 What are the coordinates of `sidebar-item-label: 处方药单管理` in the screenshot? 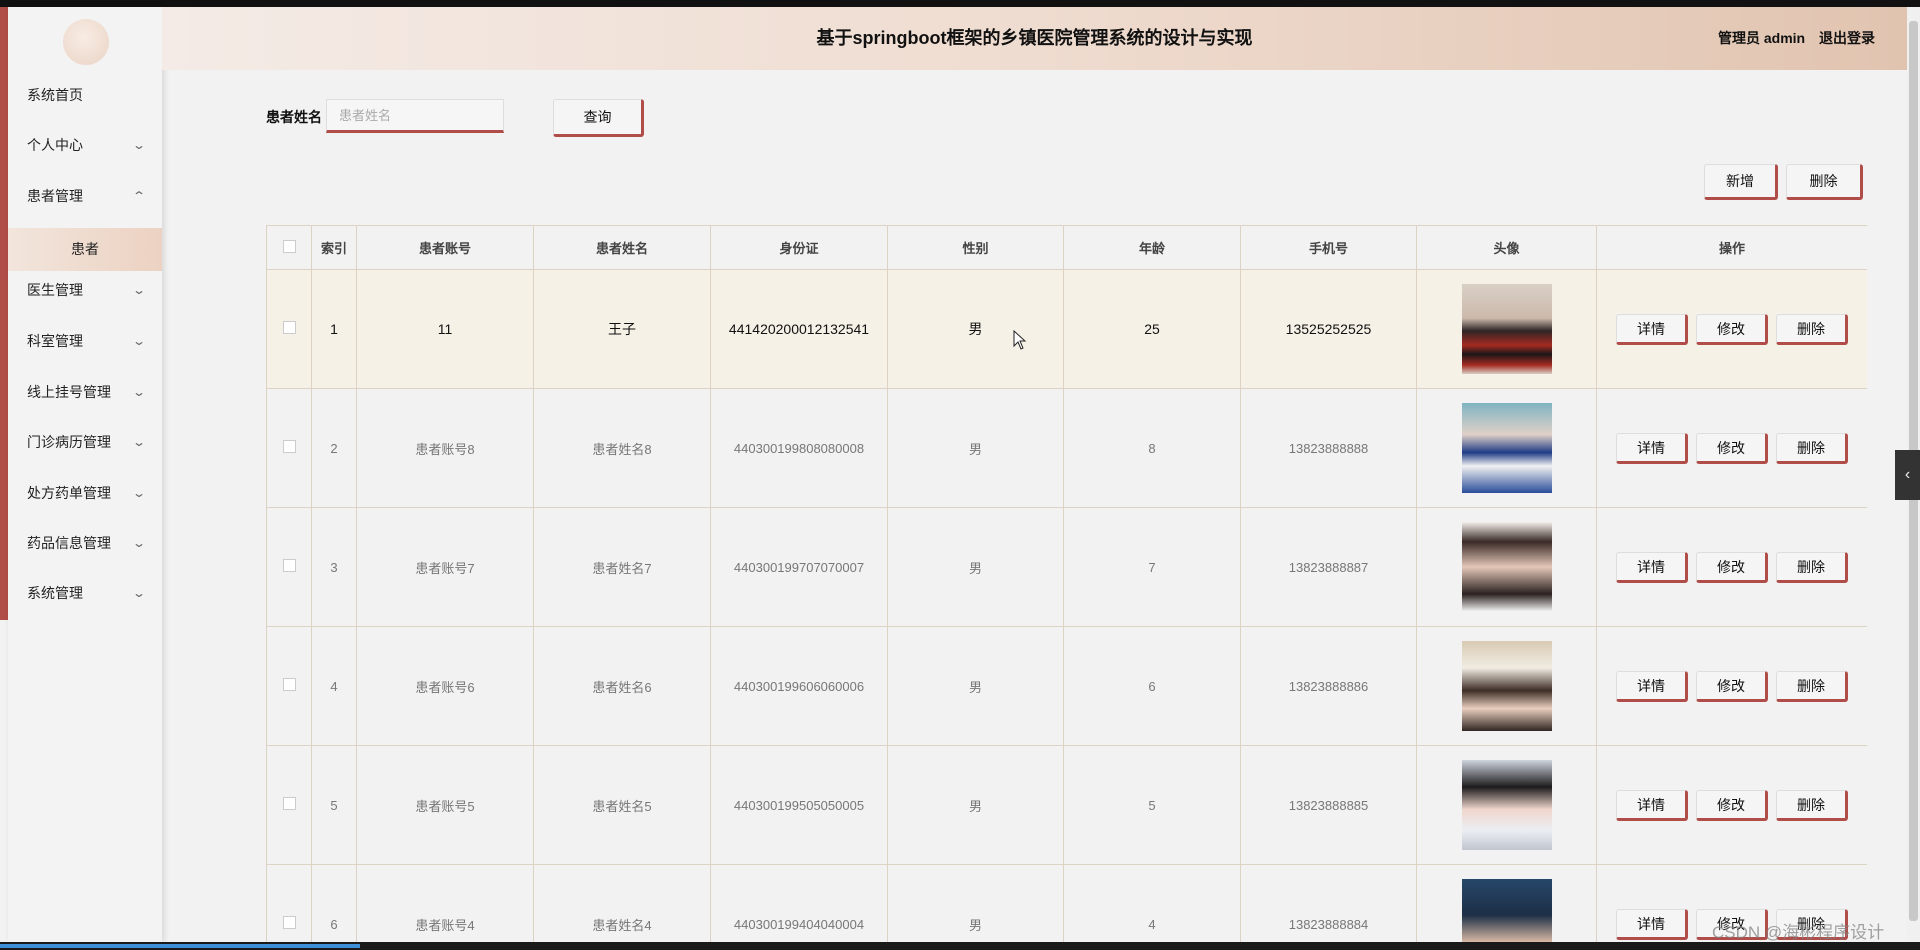 It's located at (69, 493).